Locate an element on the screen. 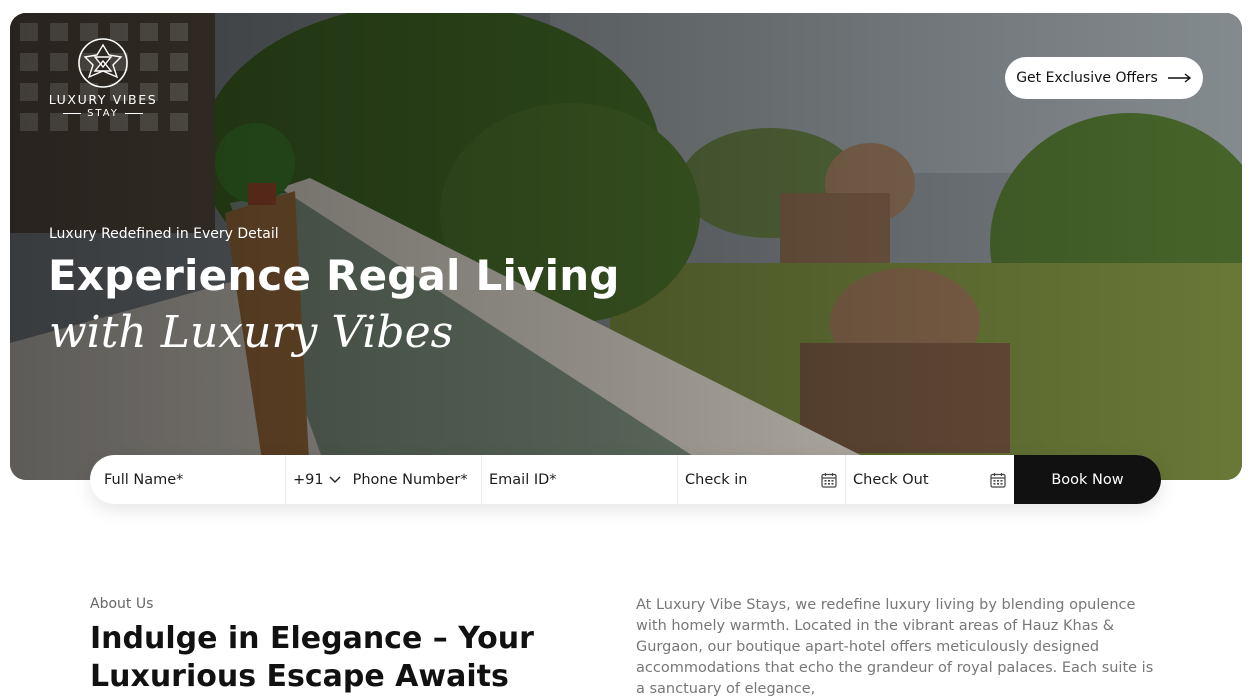 This screenshot has width=1250, height=700. hero-headline-script: with Luxury Vibes is located at coordinates (251, 332).